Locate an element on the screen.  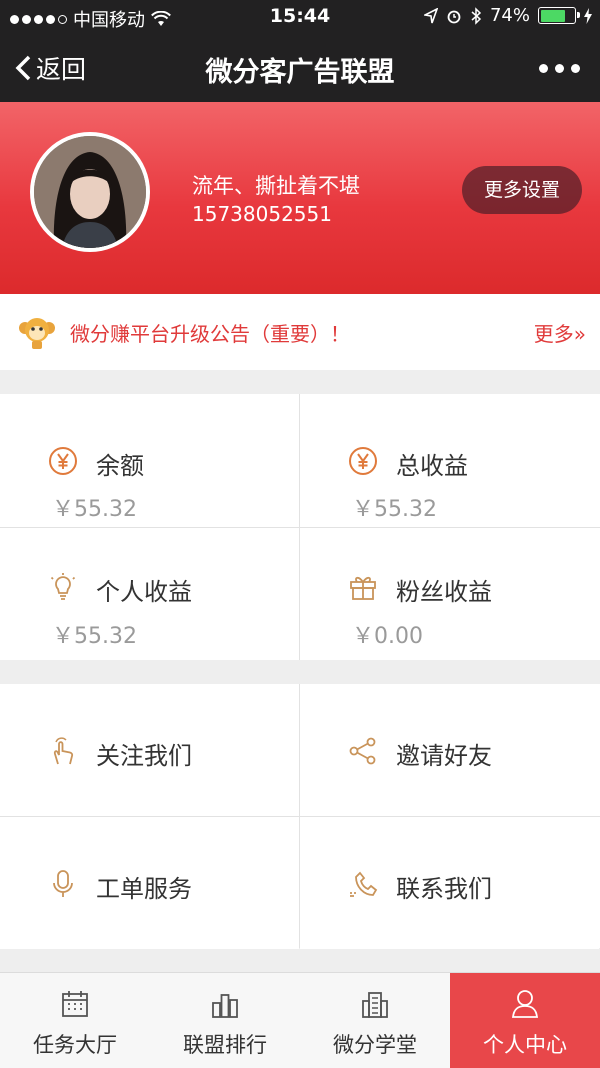
personal-income-cell: 个人收益 ￥55.32 is located at coordinates (149, 594).